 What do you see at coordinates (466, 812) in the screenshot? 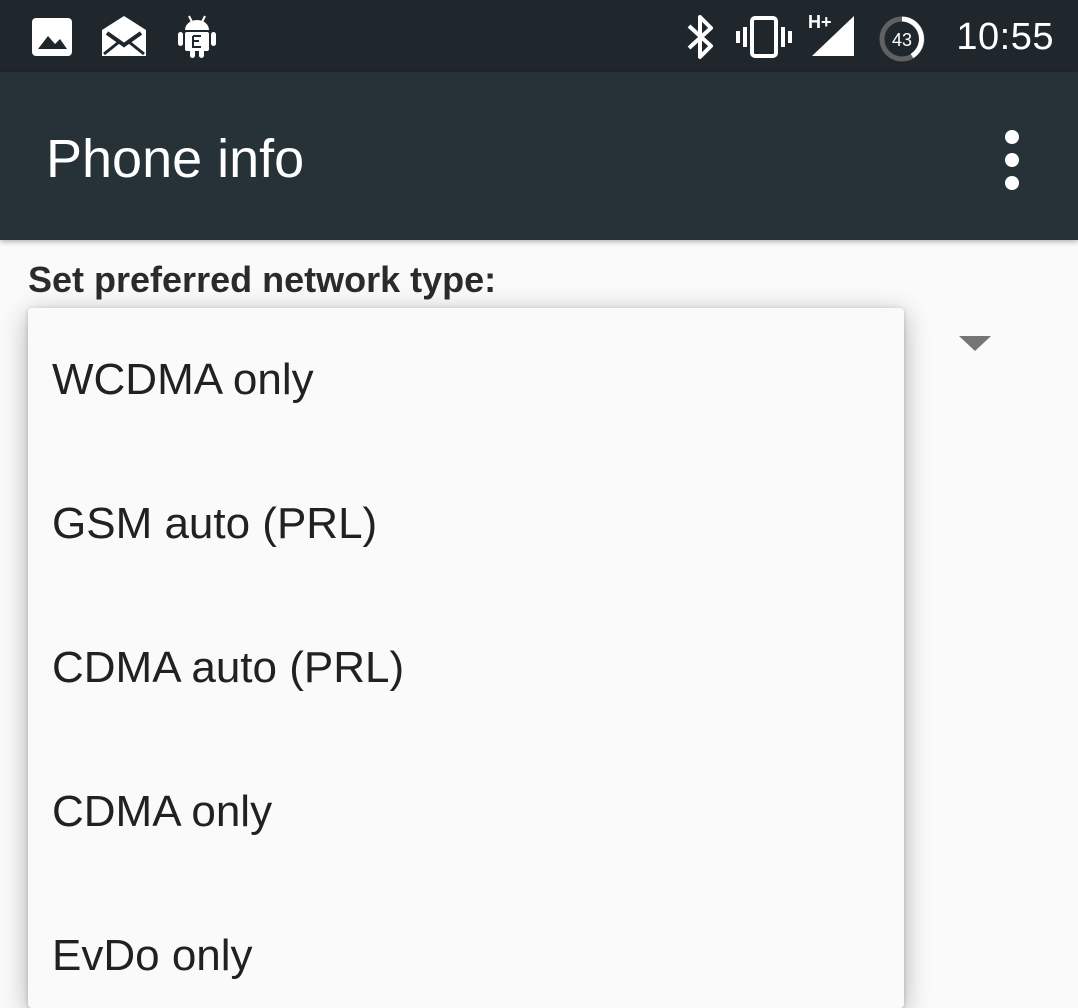
I see `option-cdma-only: CDMA only` at bounding box center [466, 812].